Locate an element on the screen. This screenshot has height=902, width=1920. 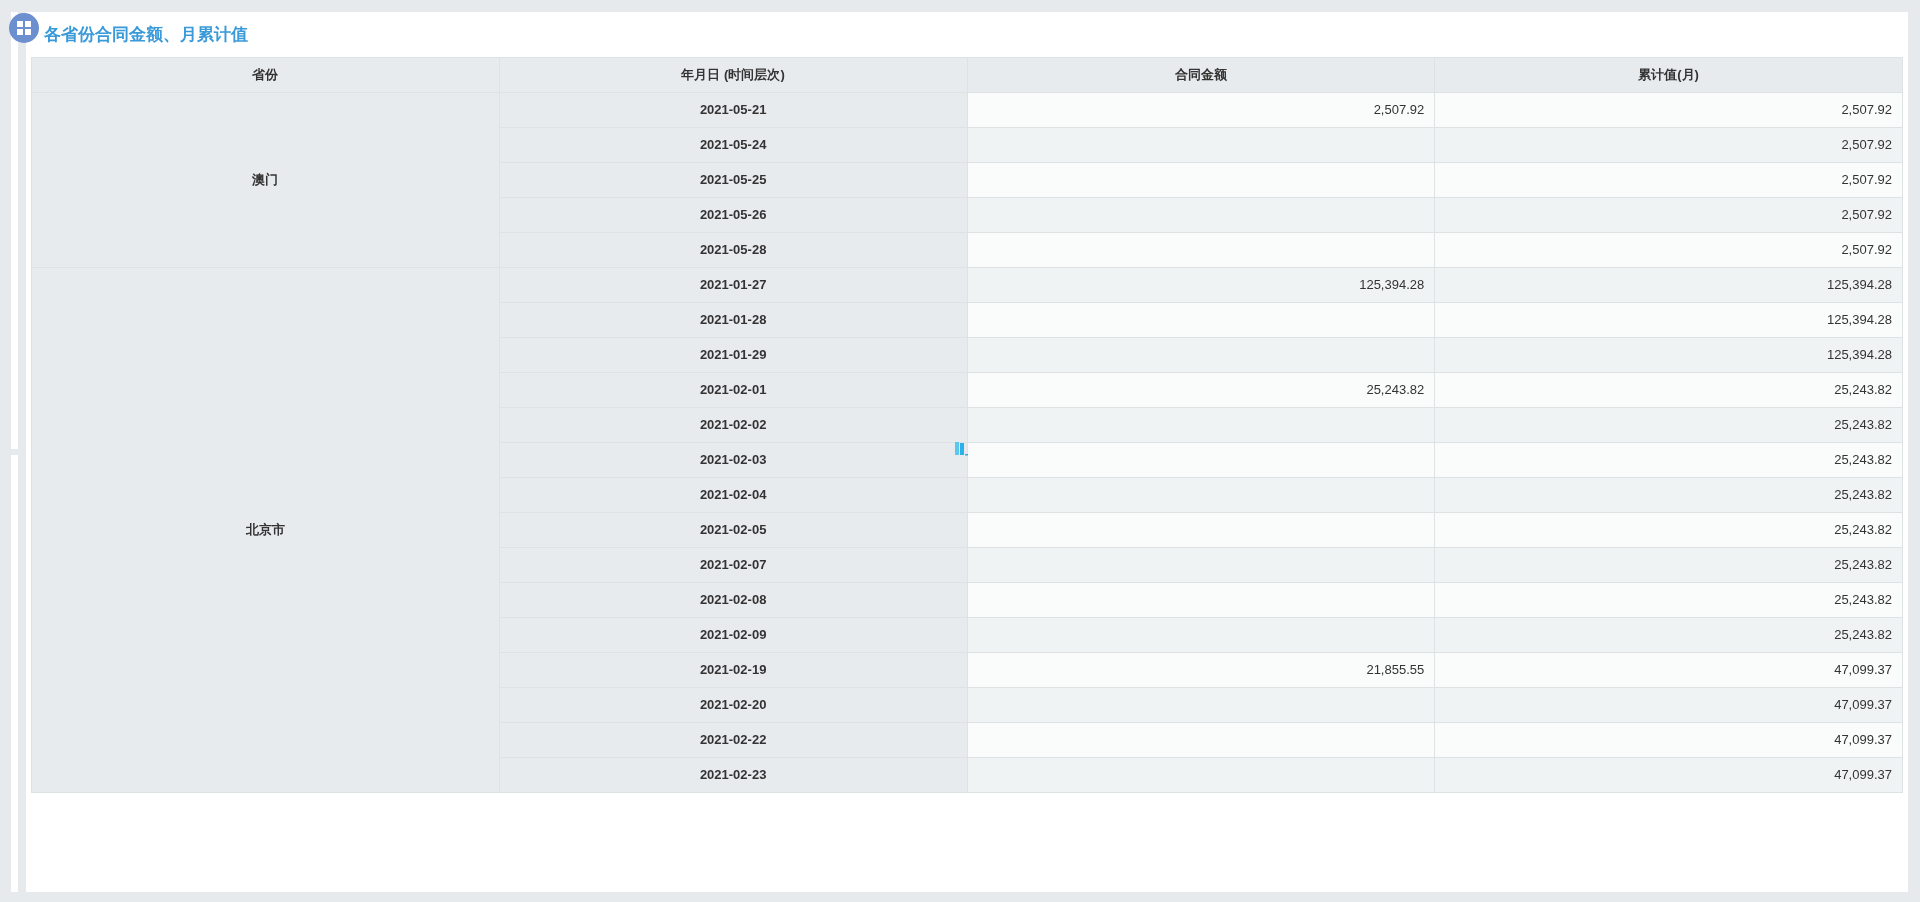
row-header-cell: 2021-02-07 is located at coordinates (733, 565).